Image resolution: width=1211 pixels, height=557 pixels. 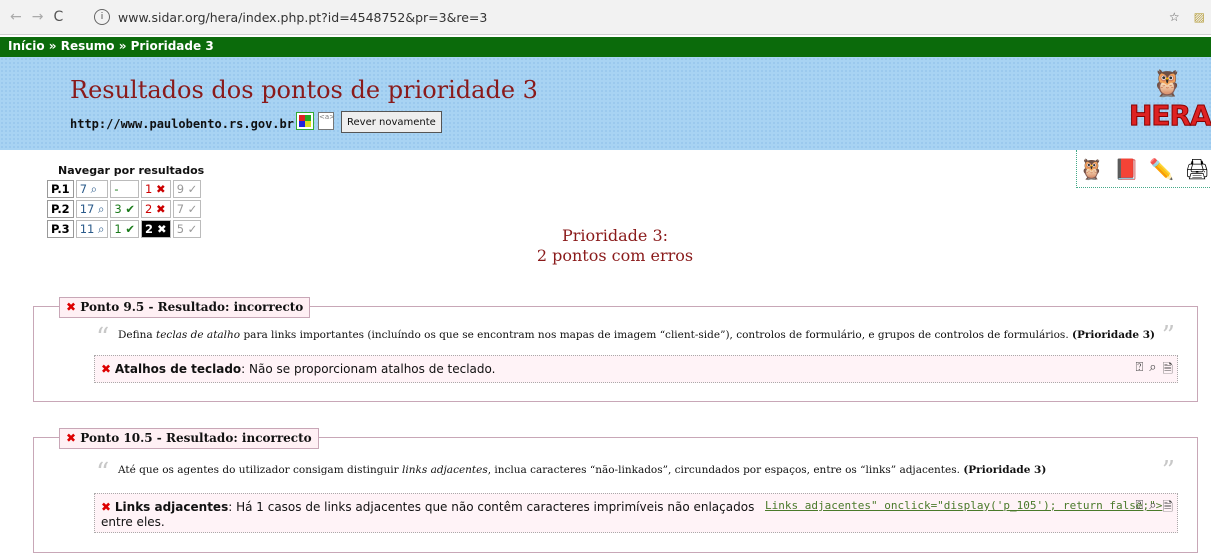 I want to click on results-row: P.1 7 ⌕ - 1 ✖ 9 ✓, so click(x=124, y=189).